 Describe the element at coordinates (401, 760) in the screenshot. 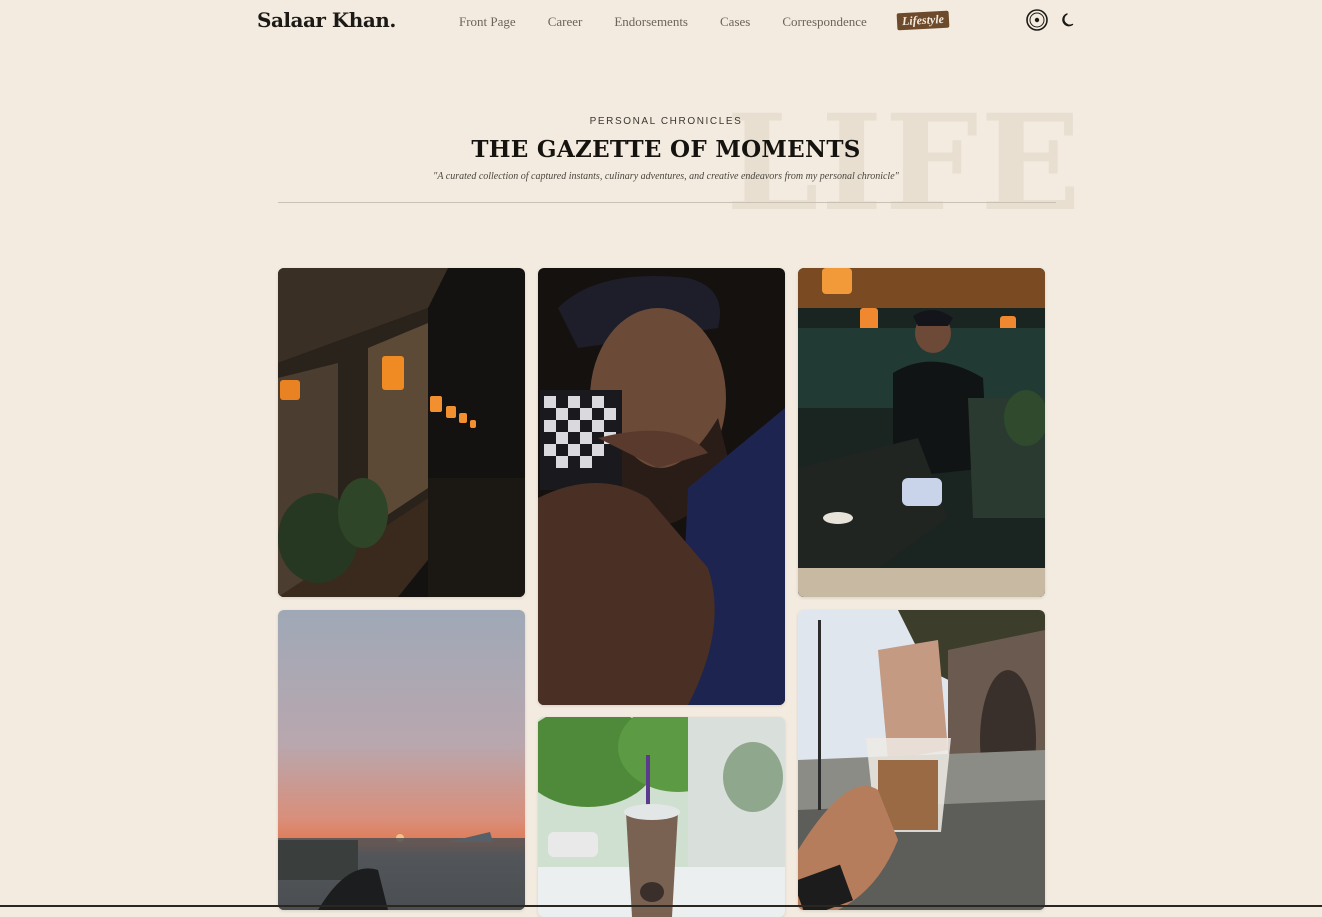

I see `gallery-photo-sunset` at that location.